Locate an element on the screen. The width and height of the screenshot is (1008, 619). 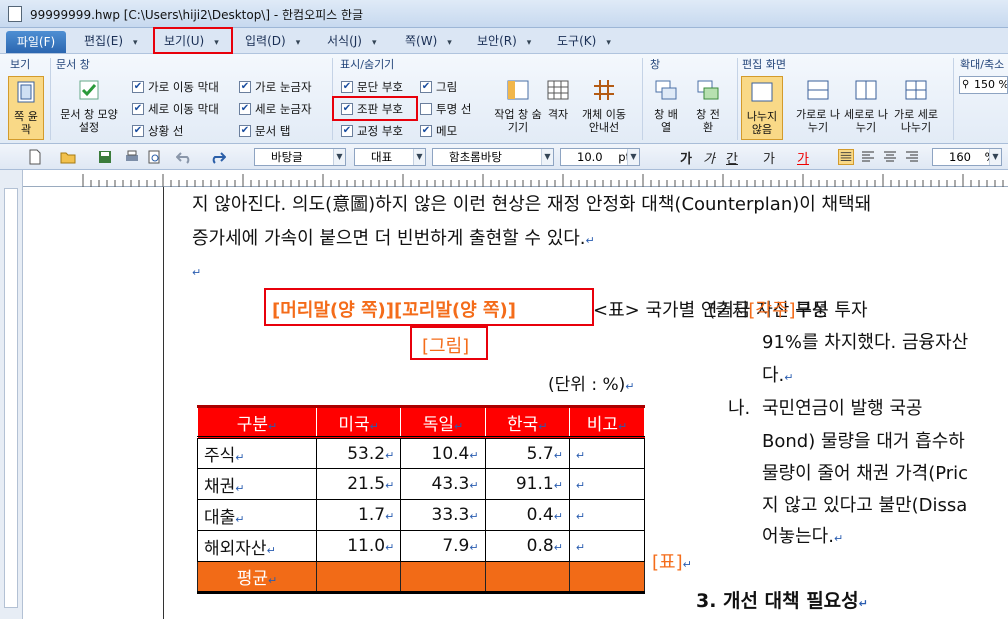
undo-icon is located at coordinates (184, 157).